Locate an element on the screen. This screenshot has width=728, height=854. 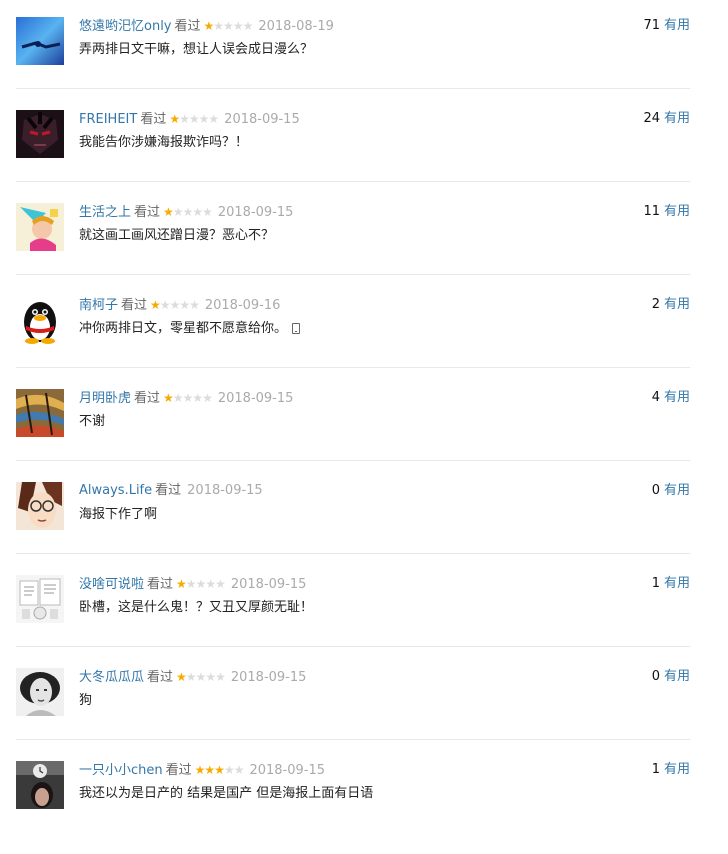
comment-date: 2018-08-19 is located at coordinates (296, 26).